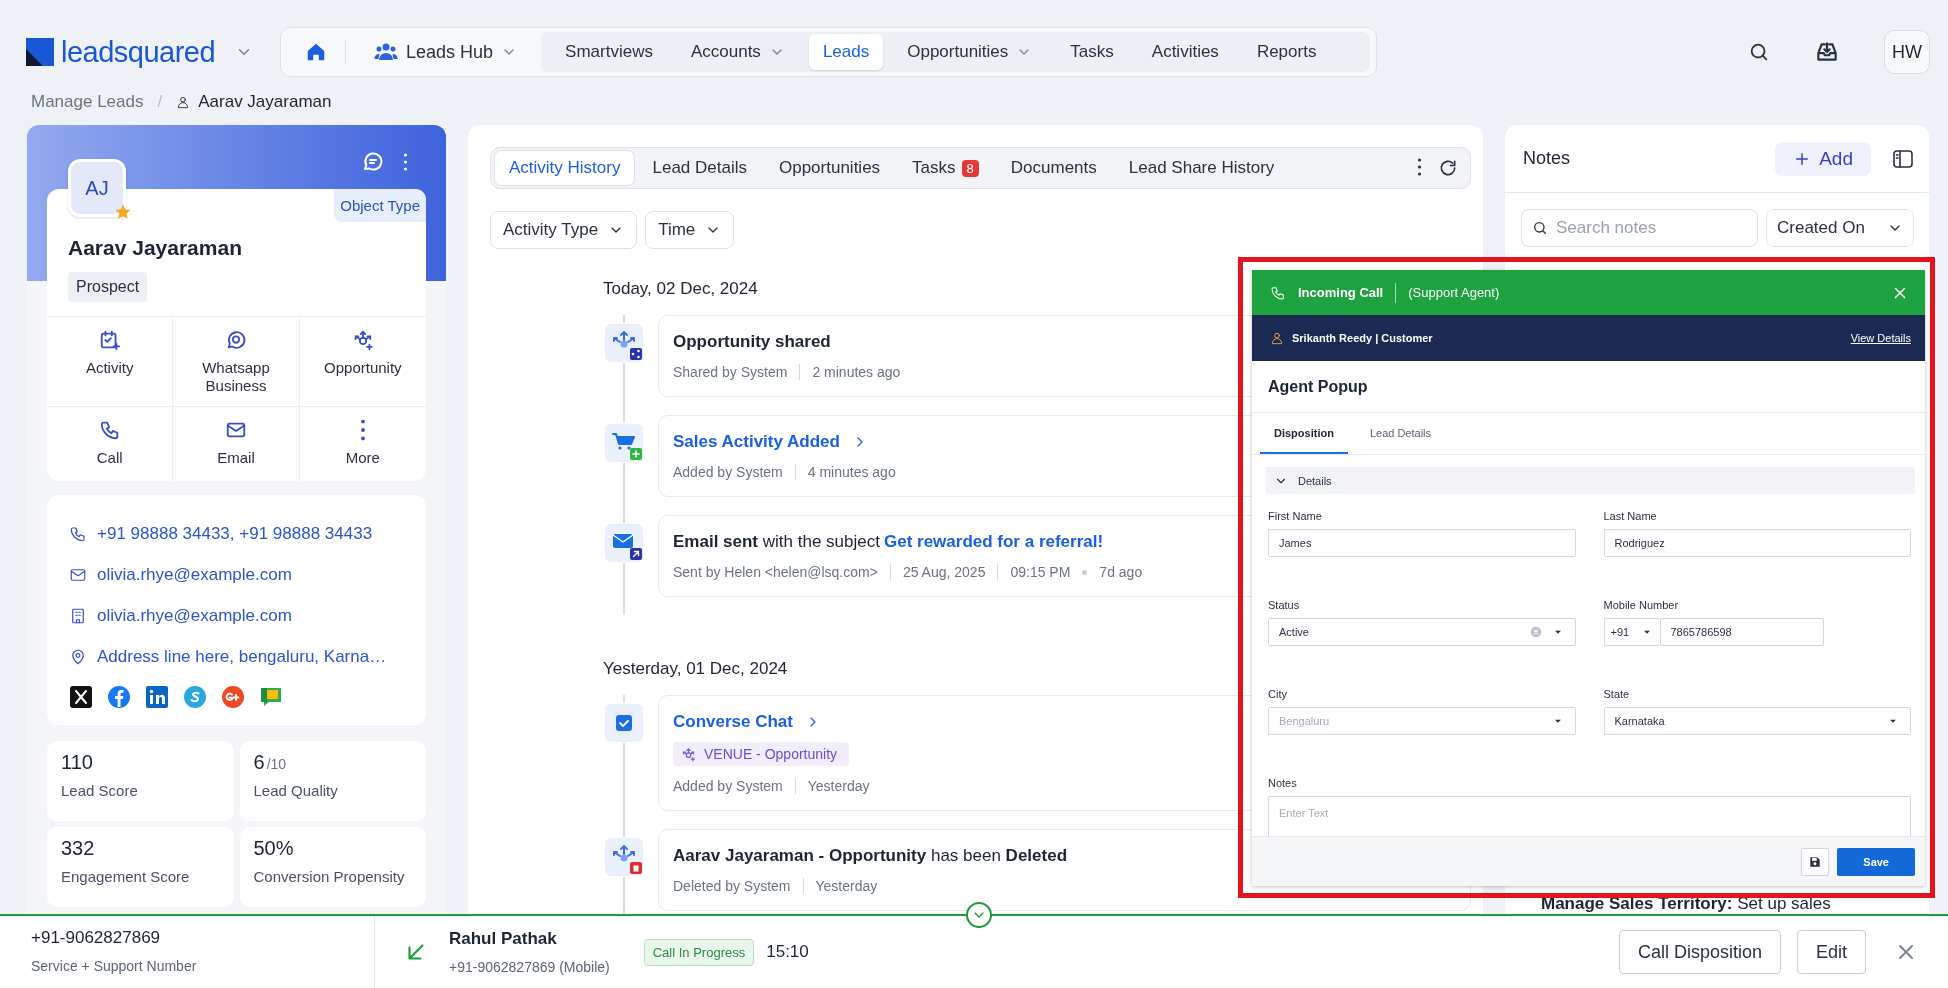 The height and width of the screenshot is (988, 1948). I want to click on metric-value: 6, so click(259, 762).